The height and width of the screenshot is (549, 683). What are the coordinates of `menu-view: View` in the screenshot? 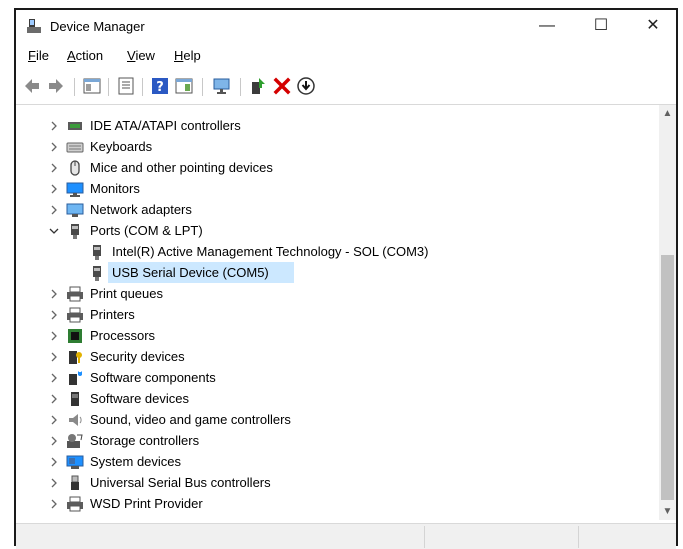 It's located at (141, 55).